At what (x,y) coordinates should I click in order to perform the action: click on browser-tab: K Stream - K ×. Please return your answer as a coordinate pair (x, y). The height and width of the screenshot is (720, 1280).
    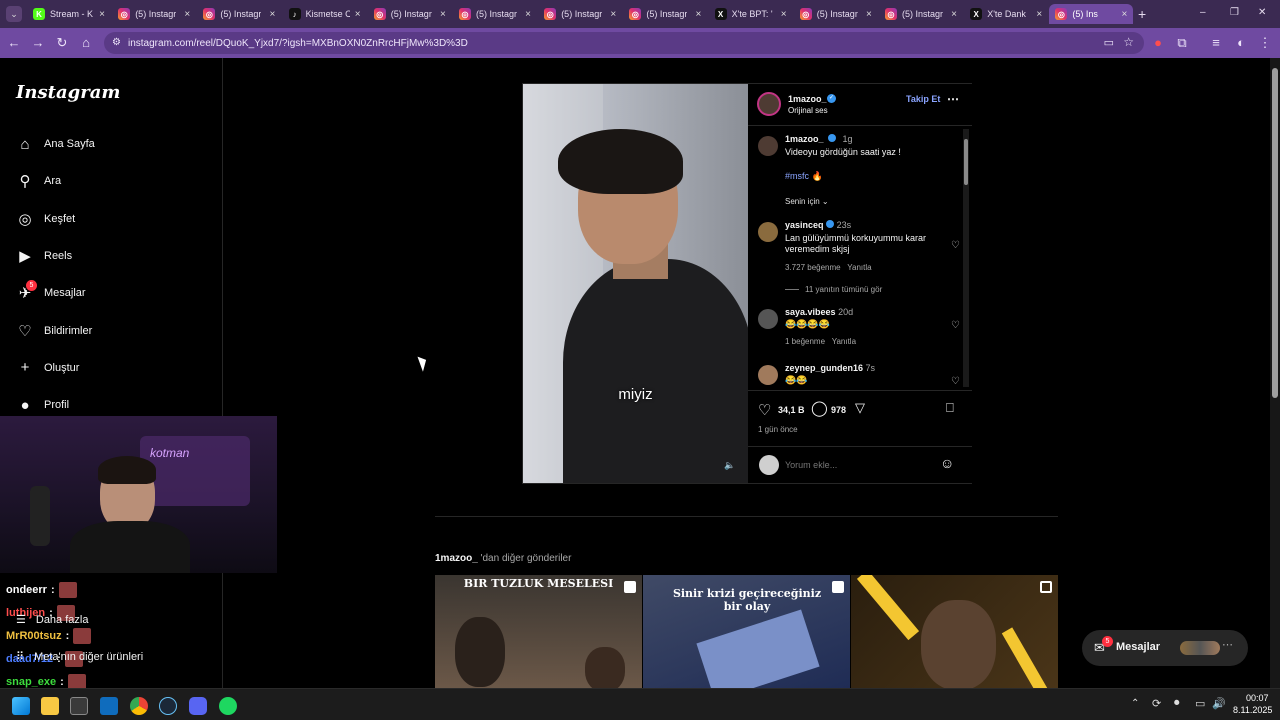
    Looking at the image, I should click on (69, 14).